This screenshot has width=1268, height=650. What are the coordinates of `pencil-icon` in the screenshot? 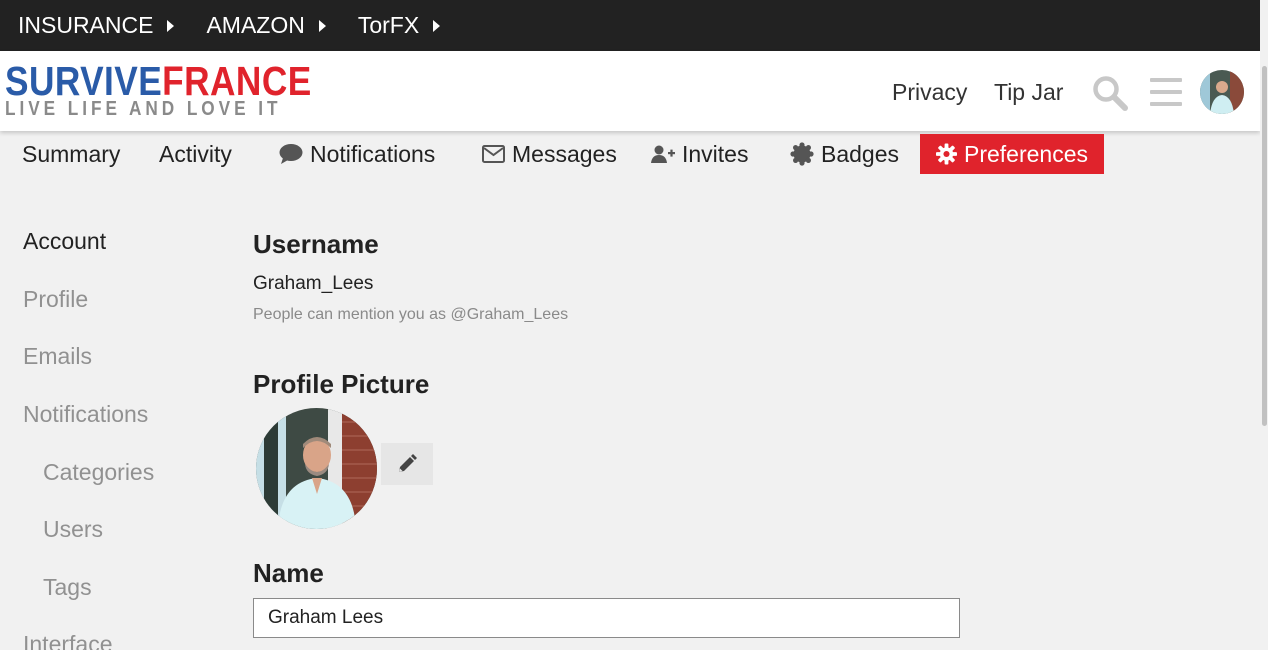 It's located at (408, 463).